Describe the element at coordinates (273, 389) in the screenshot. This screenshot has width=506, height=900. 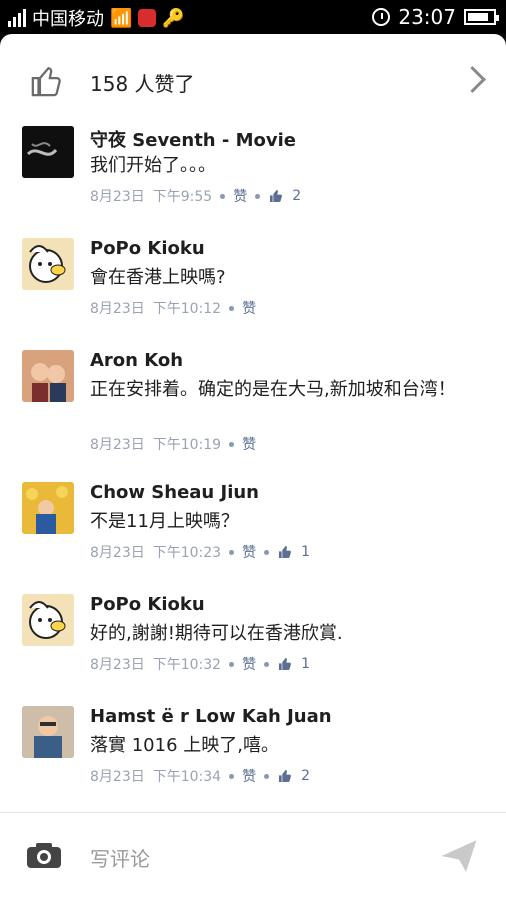
I see `comment-text: 正在安排着。确定的是在大马,新加坡和台湾！` at that location.